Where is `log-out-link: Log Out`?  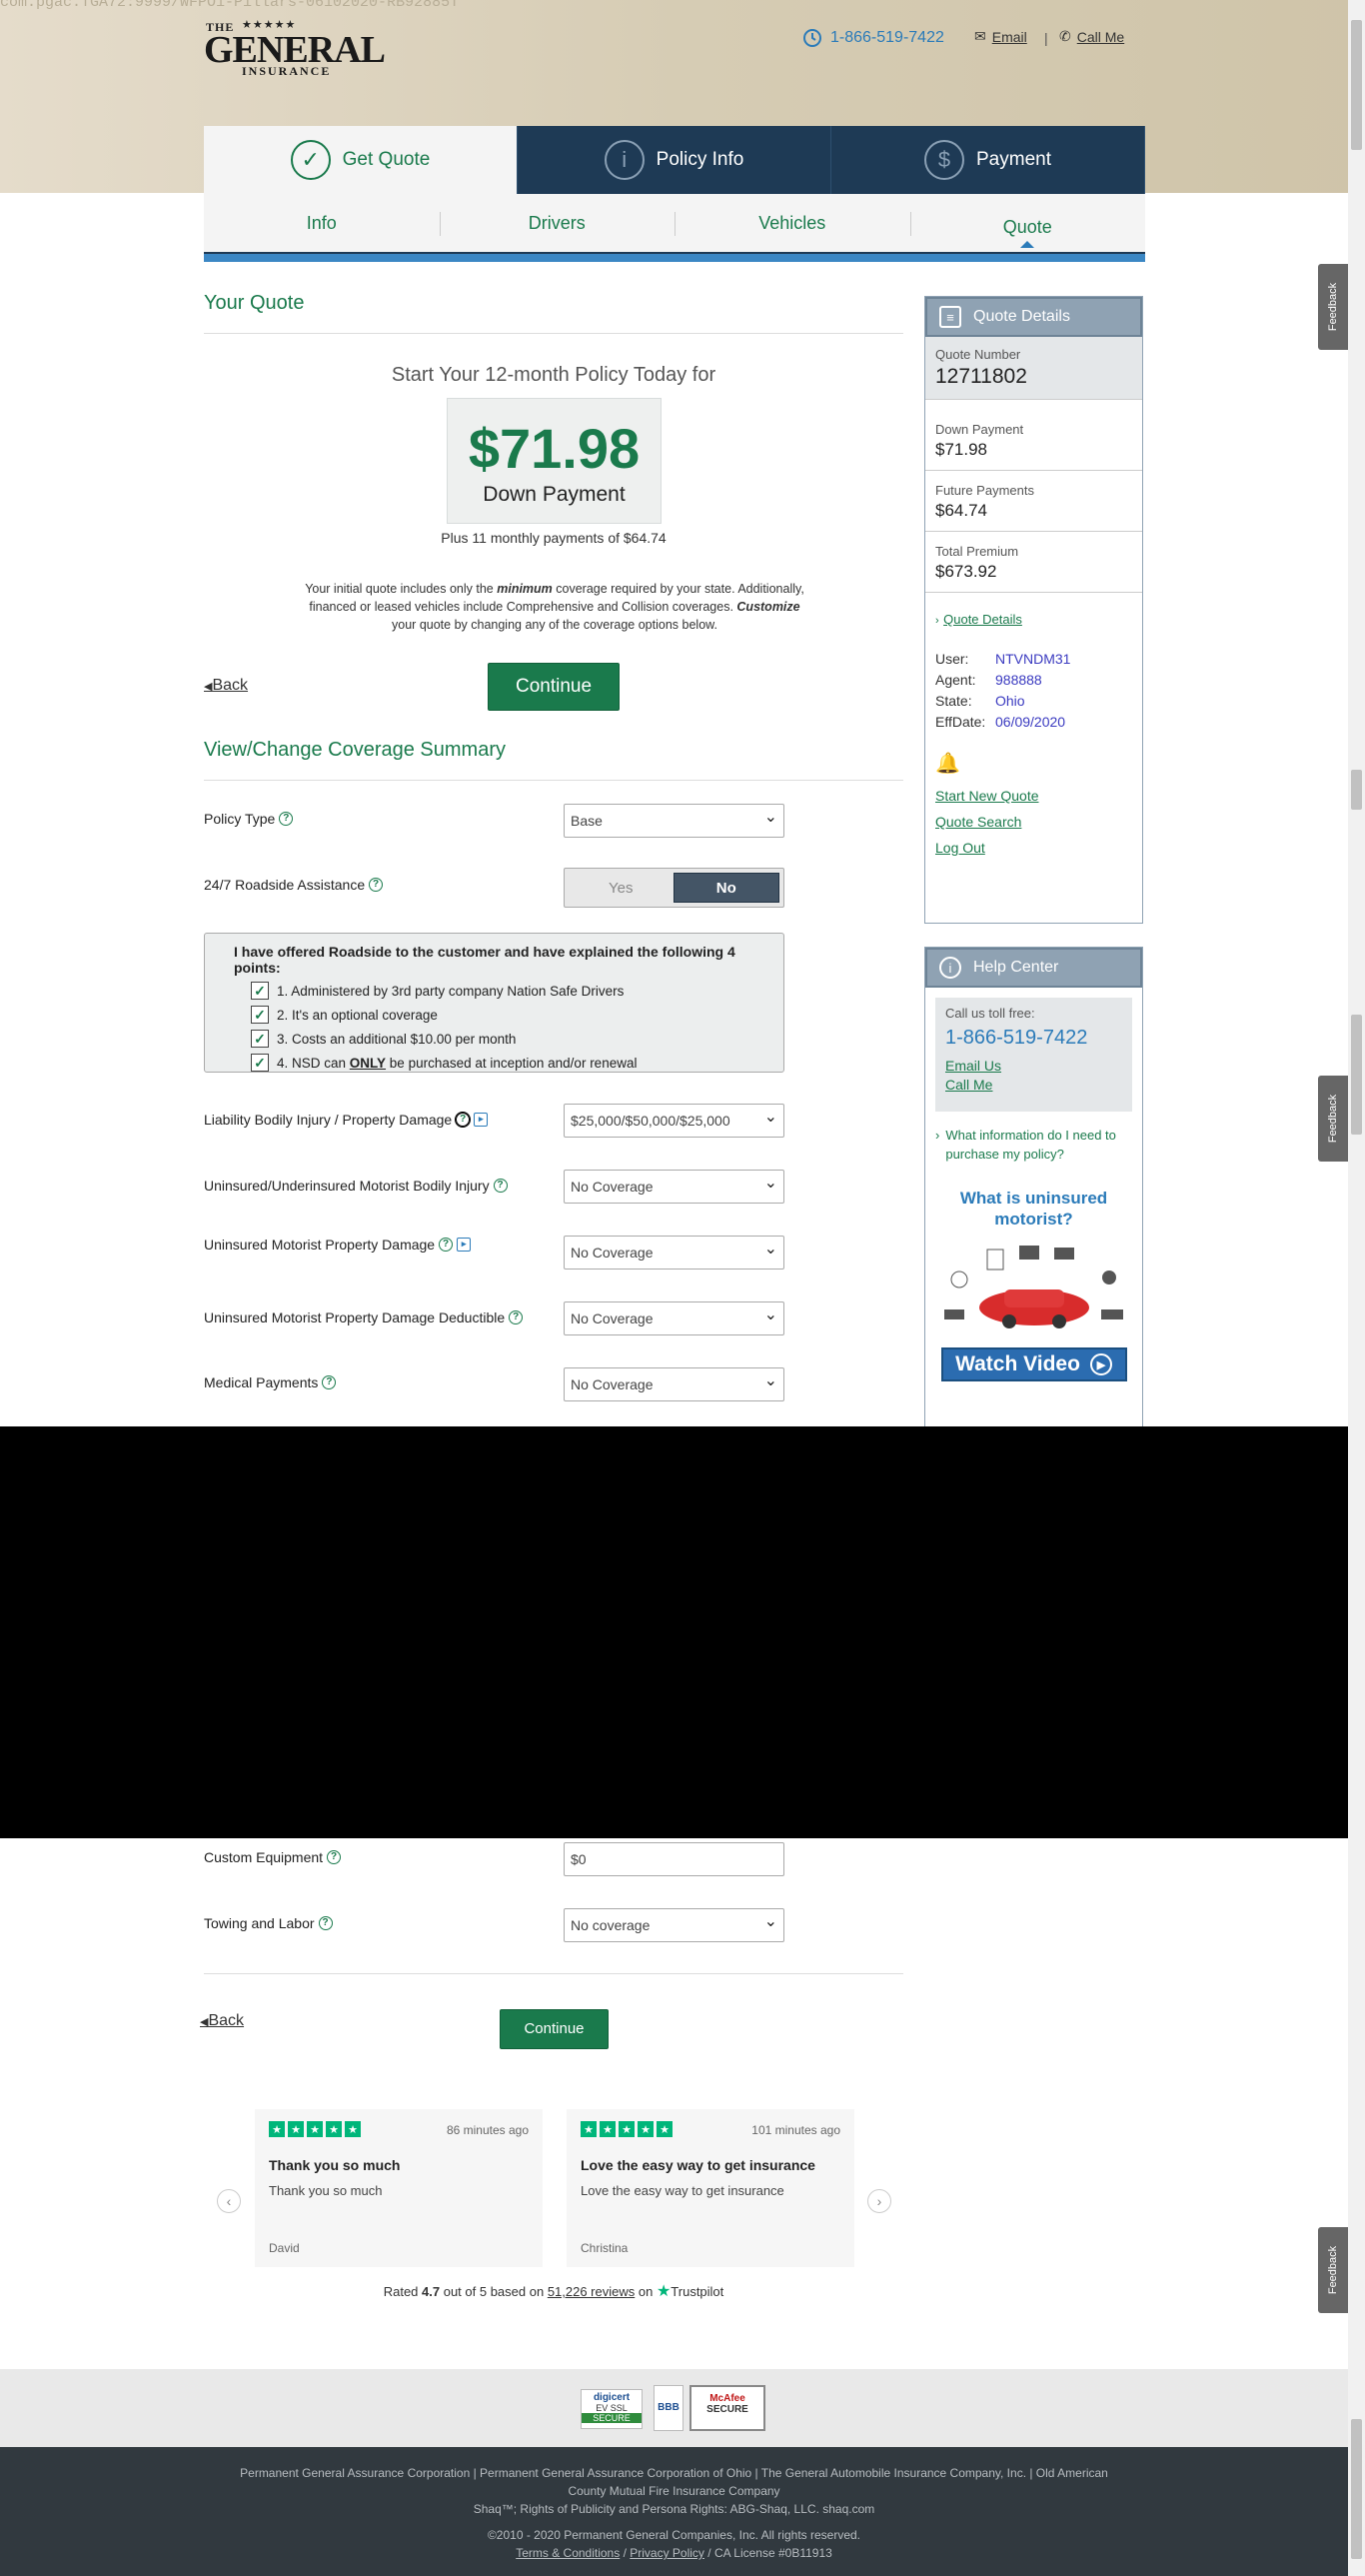 log-out-link: Log Out is located at coordinates (1033, 849).